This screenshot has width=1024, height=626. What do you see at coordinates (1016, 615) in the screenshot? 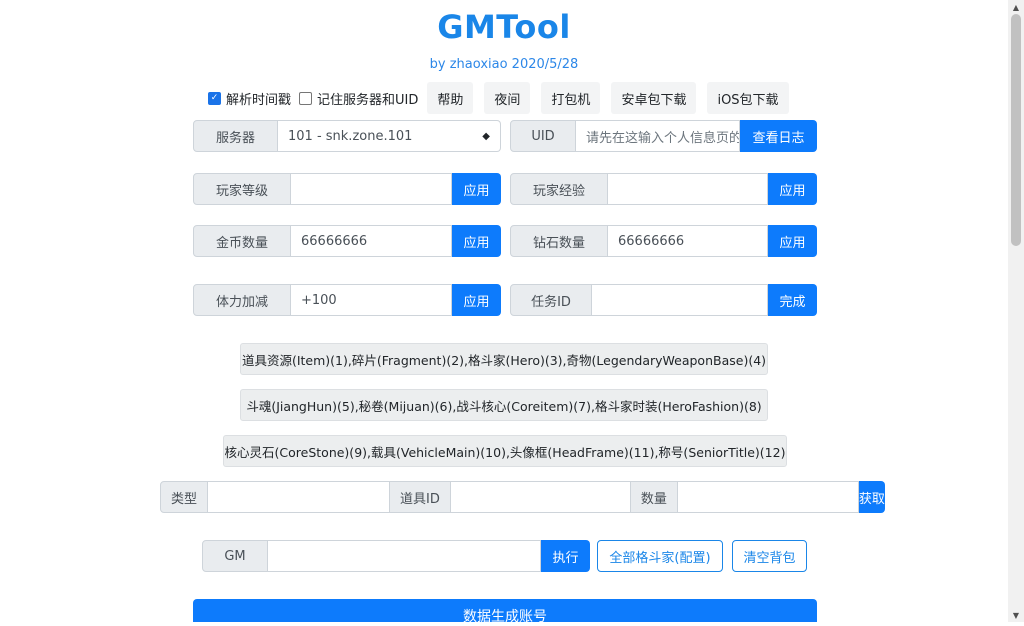
I see `scroll-down-arrow-icon: ▼` at bounding box center [1016, 615].